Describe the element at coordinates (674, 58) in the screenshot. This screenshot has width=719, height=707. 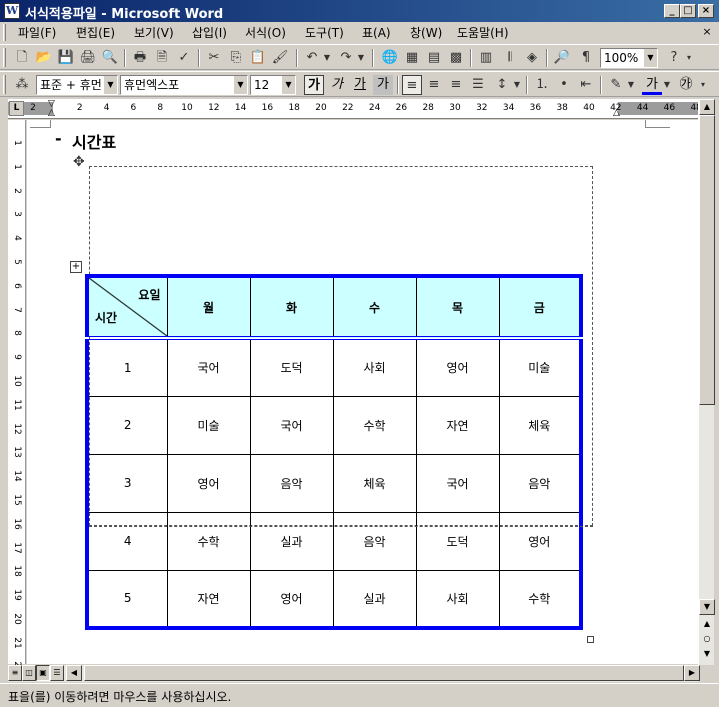
I see `help-icon: ?` at that location.